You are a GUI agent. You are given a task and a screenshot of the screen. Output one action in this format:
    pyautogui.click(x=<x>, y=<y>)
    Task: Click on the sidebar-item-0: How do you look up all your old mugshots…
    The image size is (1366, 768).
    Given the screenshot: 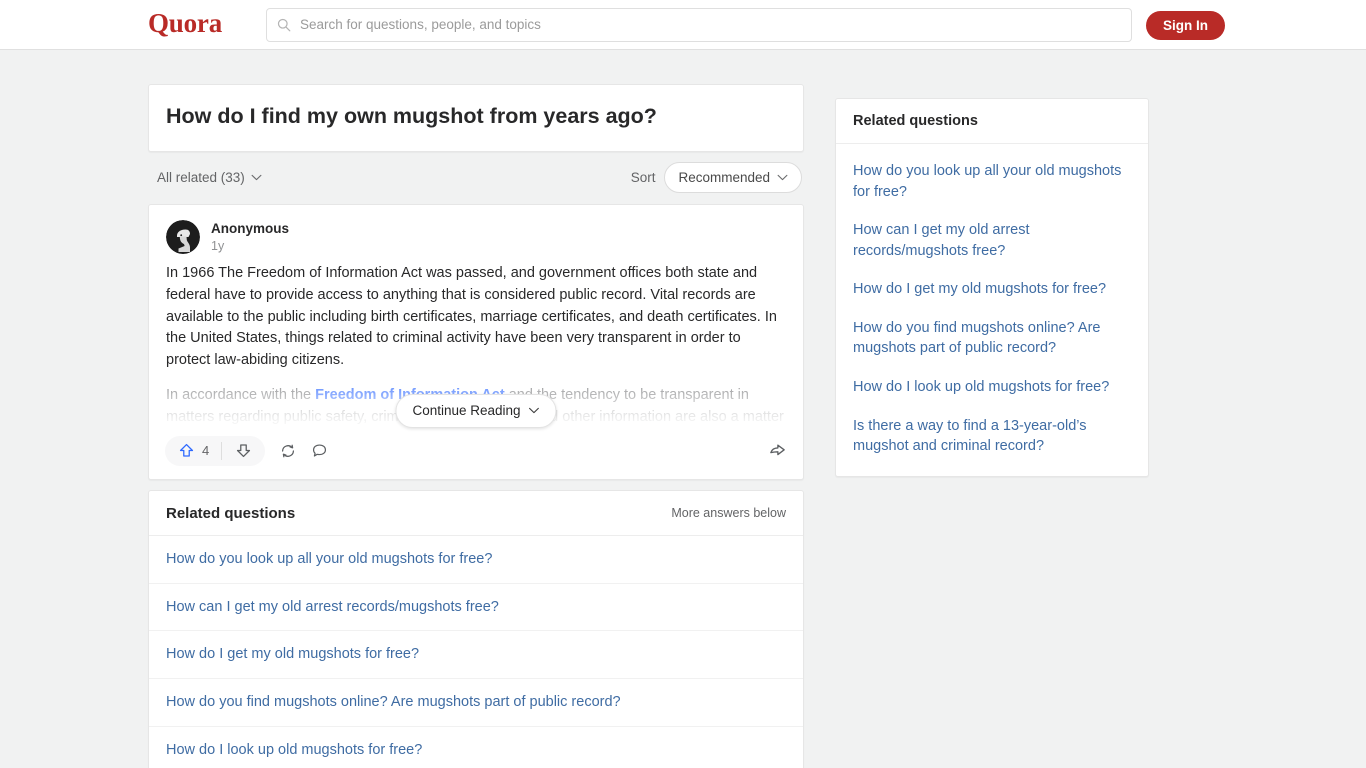 What is the action you would take?
    pyautogui.click(x=992, y=181)
    